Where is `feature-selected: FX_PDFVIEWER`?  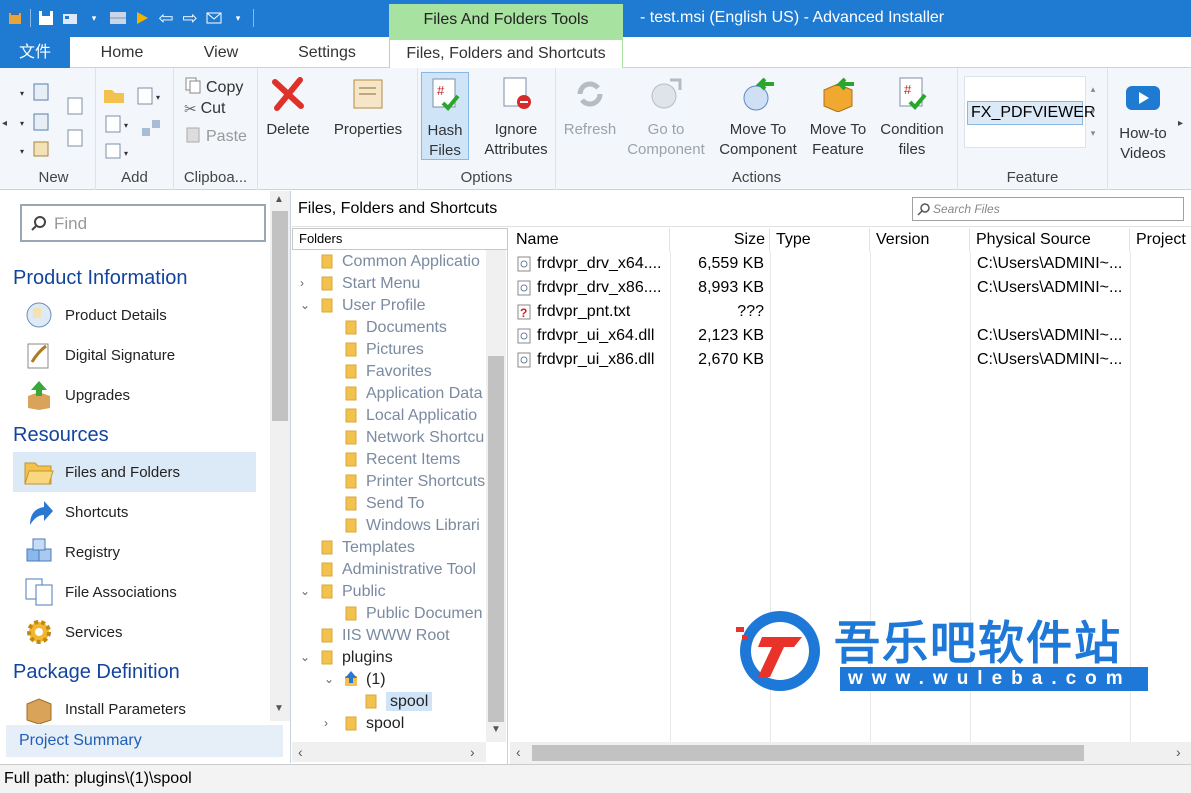 feature-selected: FX_PDFVIEWER is located at coordinates (1031, 113).